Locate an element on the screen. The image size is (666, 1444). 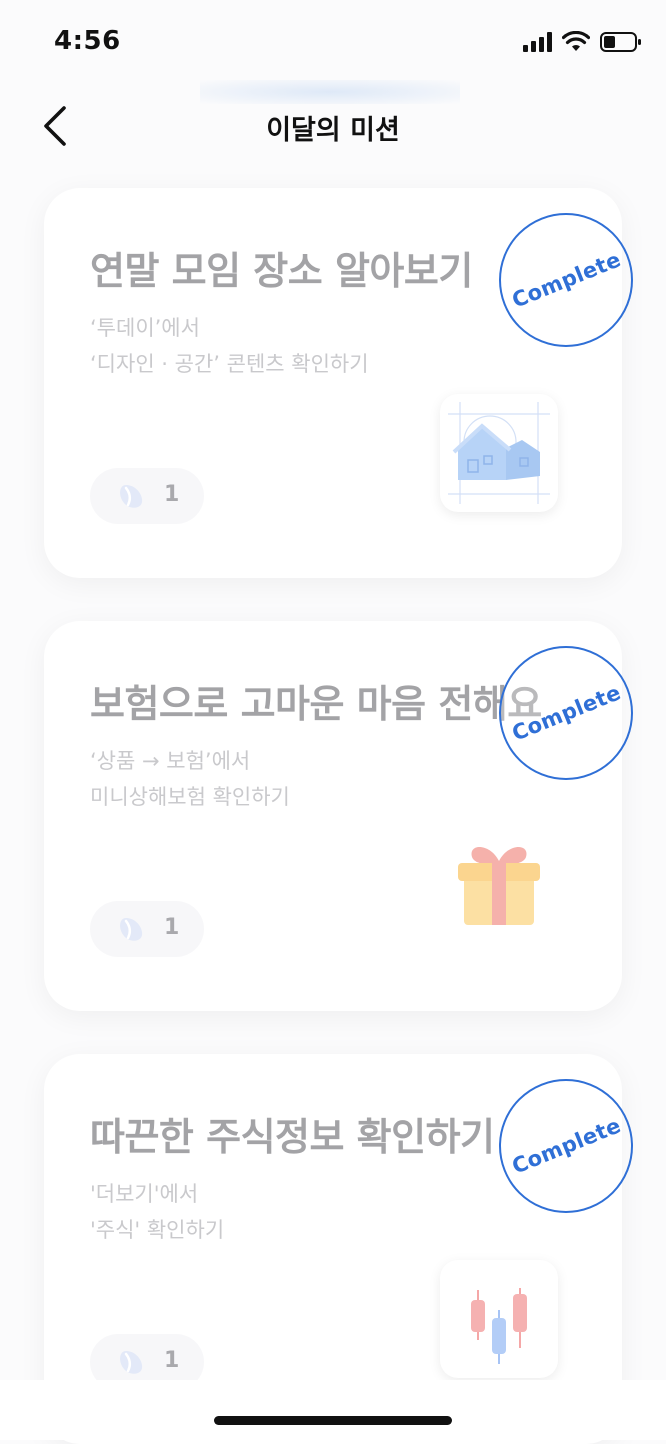
mission-desc-line2: '주식' 확인하기 is located at coordinates (157, 1230).